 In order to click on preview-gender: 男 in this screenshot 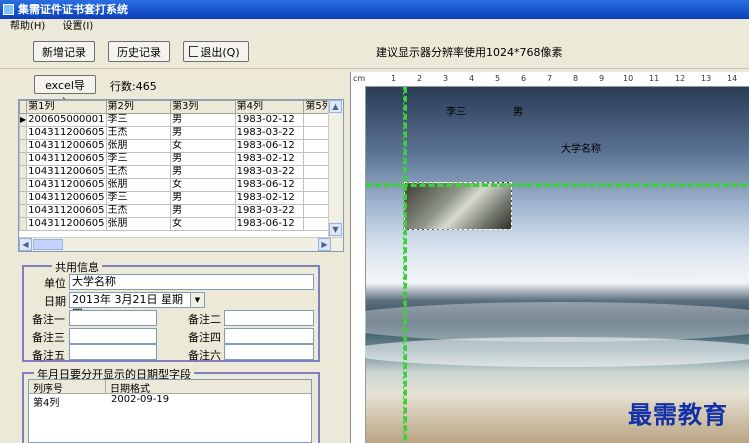, I will do `click(518, 110)`.